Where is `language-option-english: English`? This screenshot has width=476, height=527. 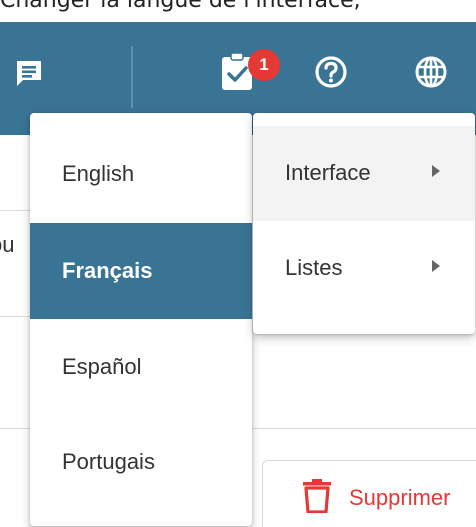 language-option-english: English is located at coordinates (141, 174).